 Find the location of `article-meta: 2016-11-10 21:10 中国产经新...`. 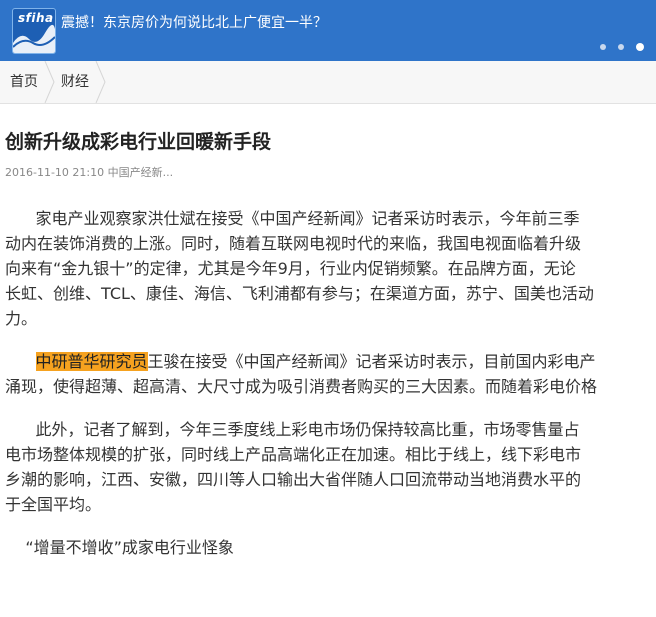

article-meta: 2016-11-10 21:10 中国产经新... is located at coordinates (89, 172).